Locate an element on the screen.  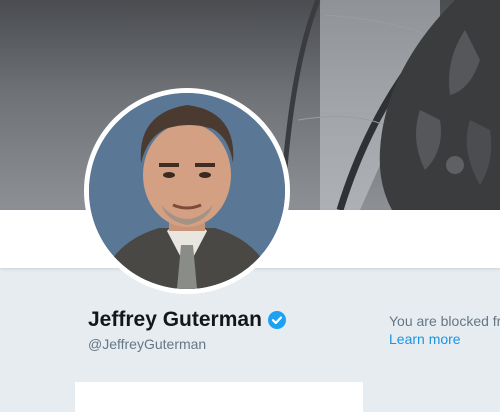
verified-badge-icon is located at coordinates (276, 320).